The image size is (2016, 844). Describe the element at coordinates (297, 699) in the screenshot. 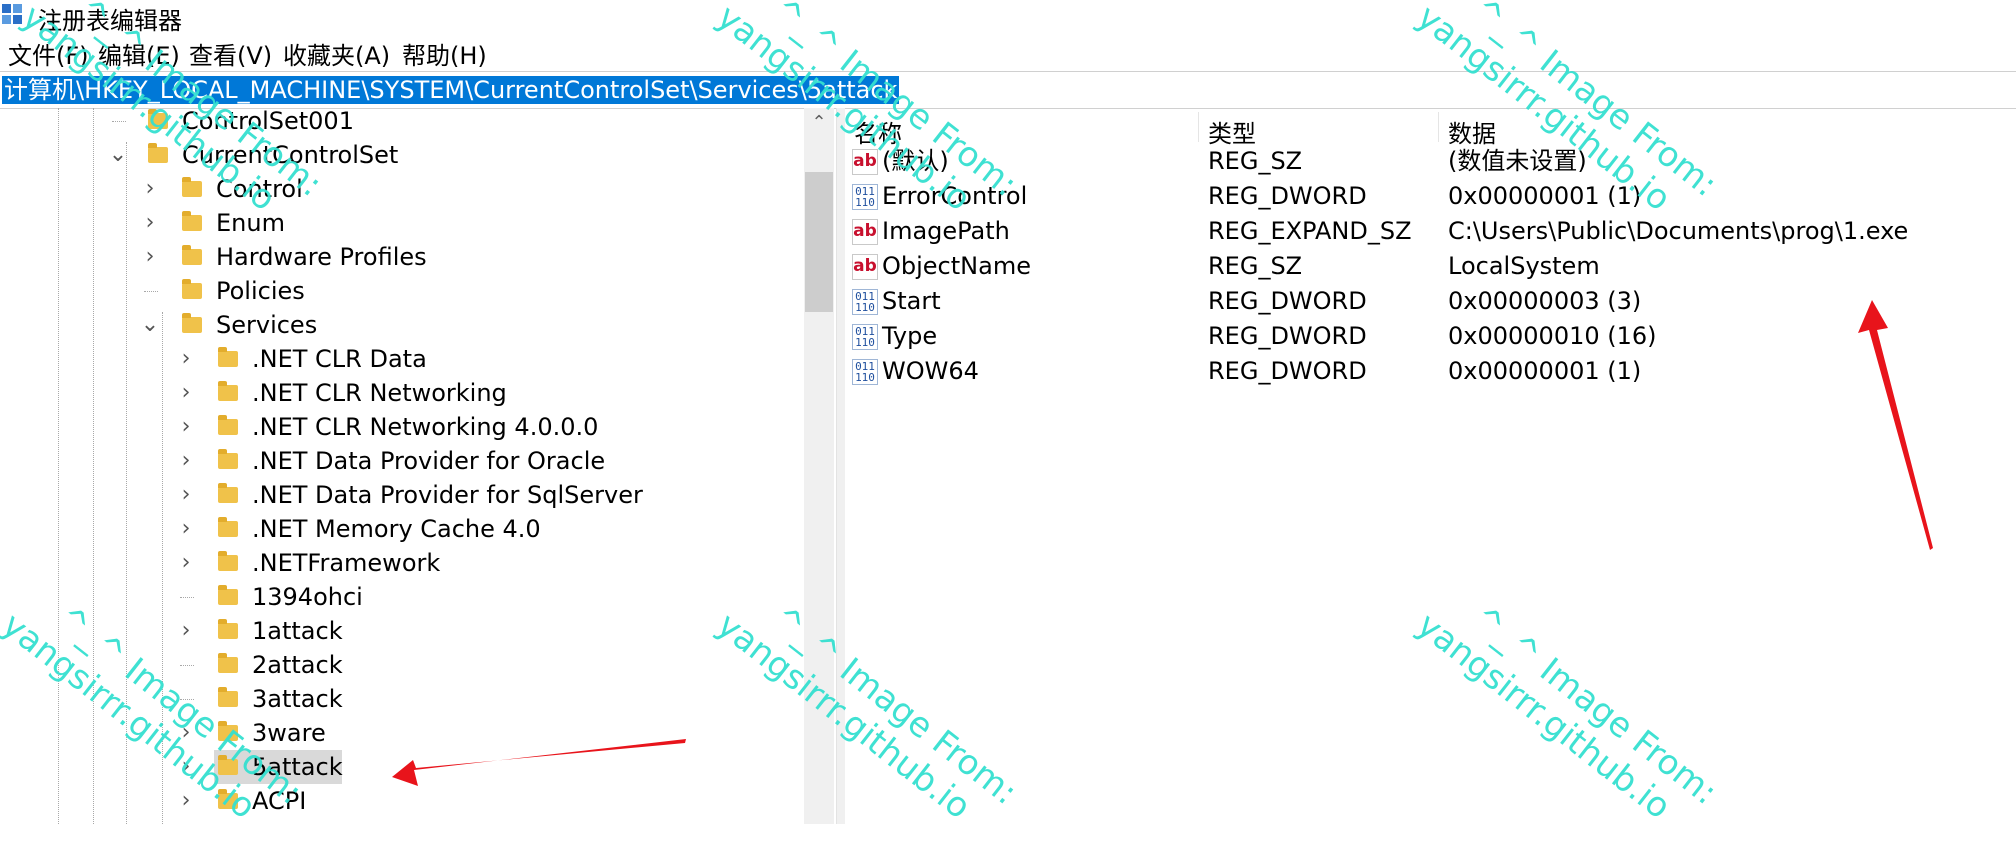

I see `tree-node-label: 3attack` at that location.